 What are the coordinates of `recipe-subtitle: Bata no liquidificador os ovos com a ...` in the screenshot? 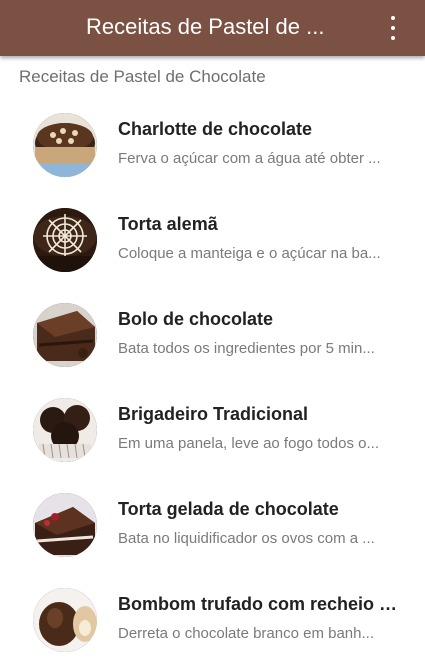 It's located at (246, 538).